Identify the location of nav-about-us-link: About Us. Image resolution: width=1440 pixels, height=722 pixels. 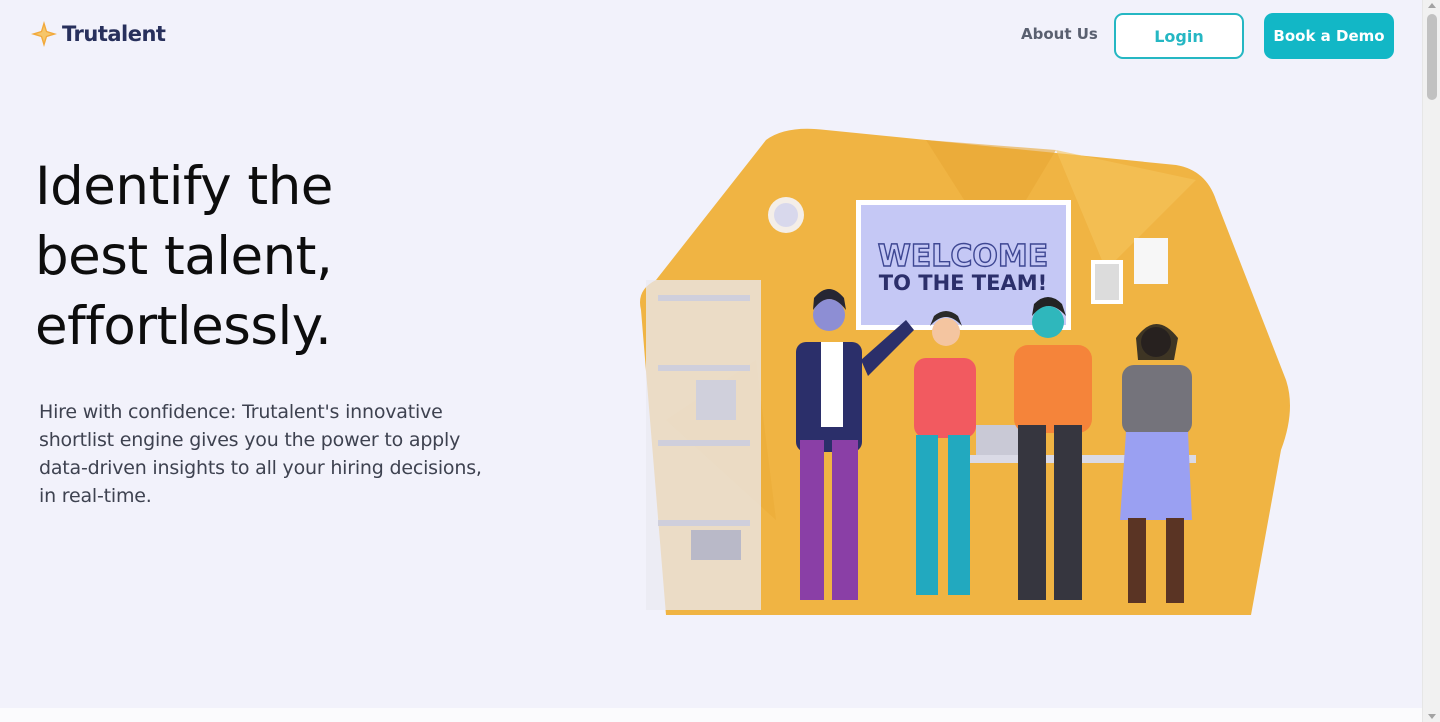
(1059, 34).